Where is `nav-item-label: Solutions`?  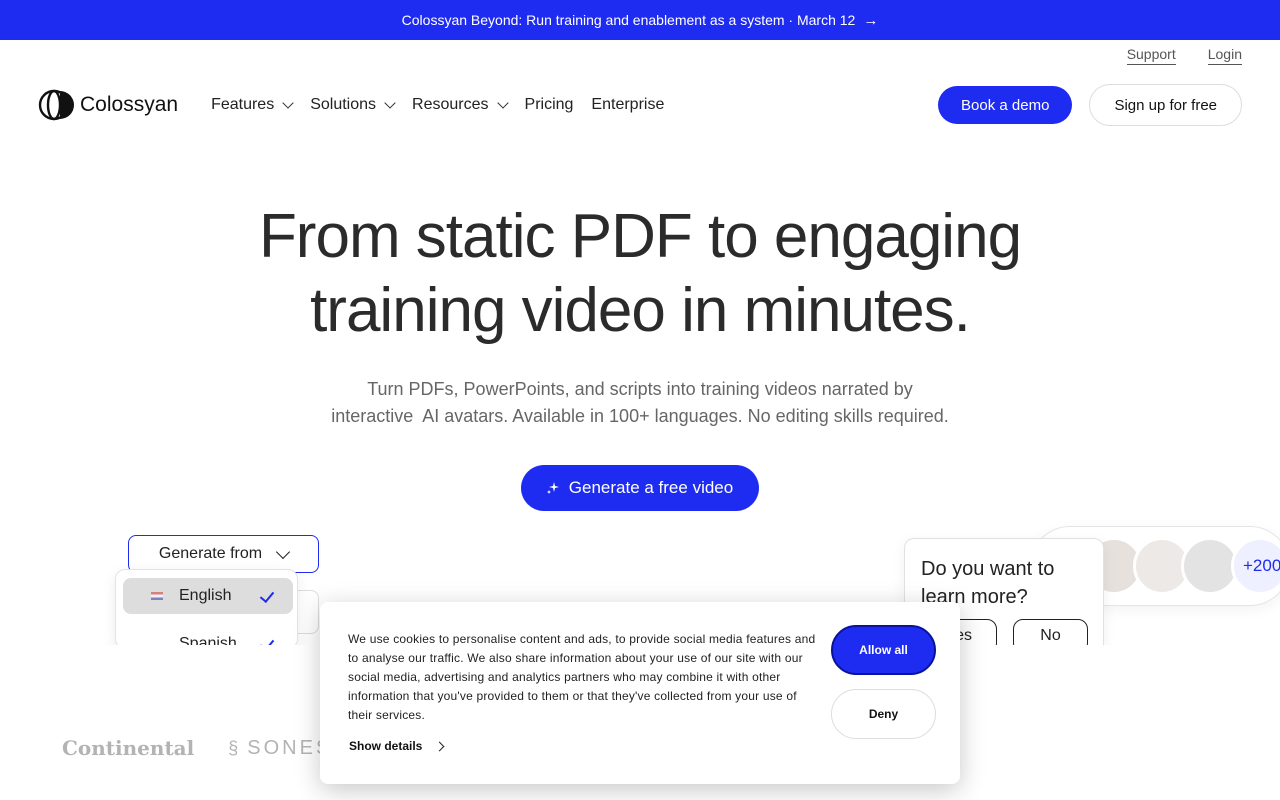
nav-item-label: Solutions is located at coordinates (343, 104).